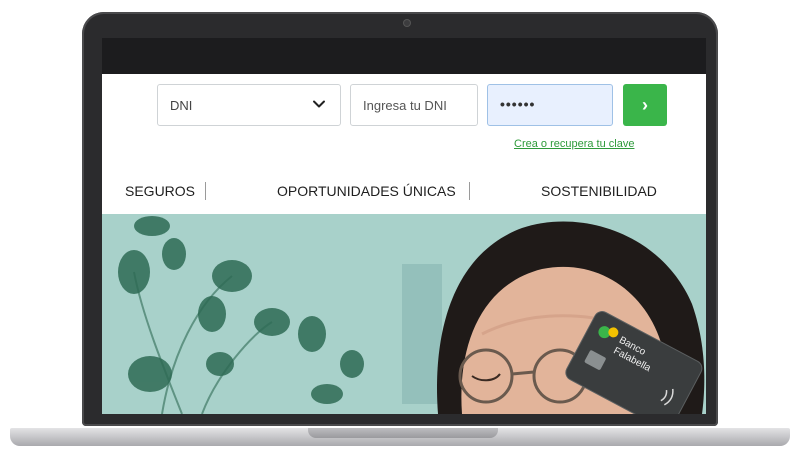 The width and height of the screenshot is (792, 456). What do you see at coordinates (160, 191) in the screenshot?
I see `nav-item-seguros: SEGUROS` at bounding box center [160, 191].